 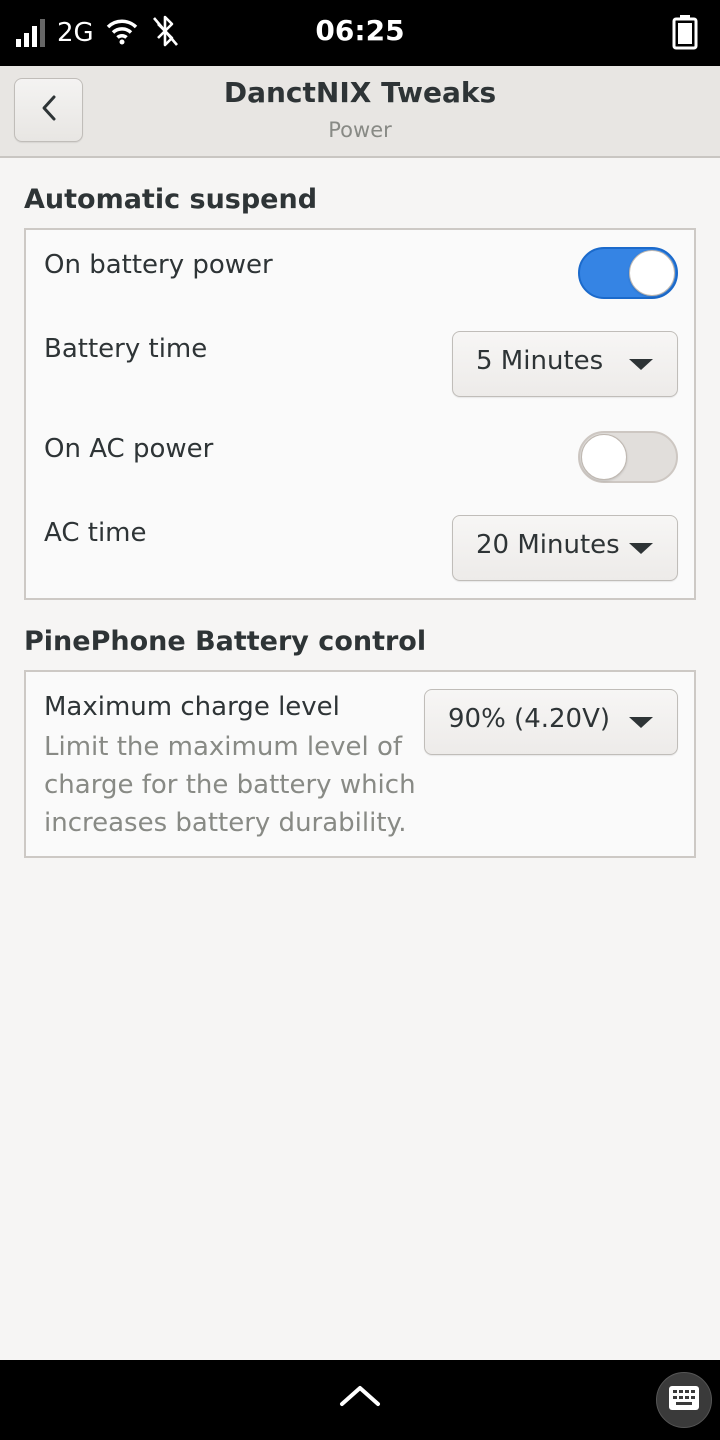 I want to click on on-battery-switch, so click(x=628, y=273).